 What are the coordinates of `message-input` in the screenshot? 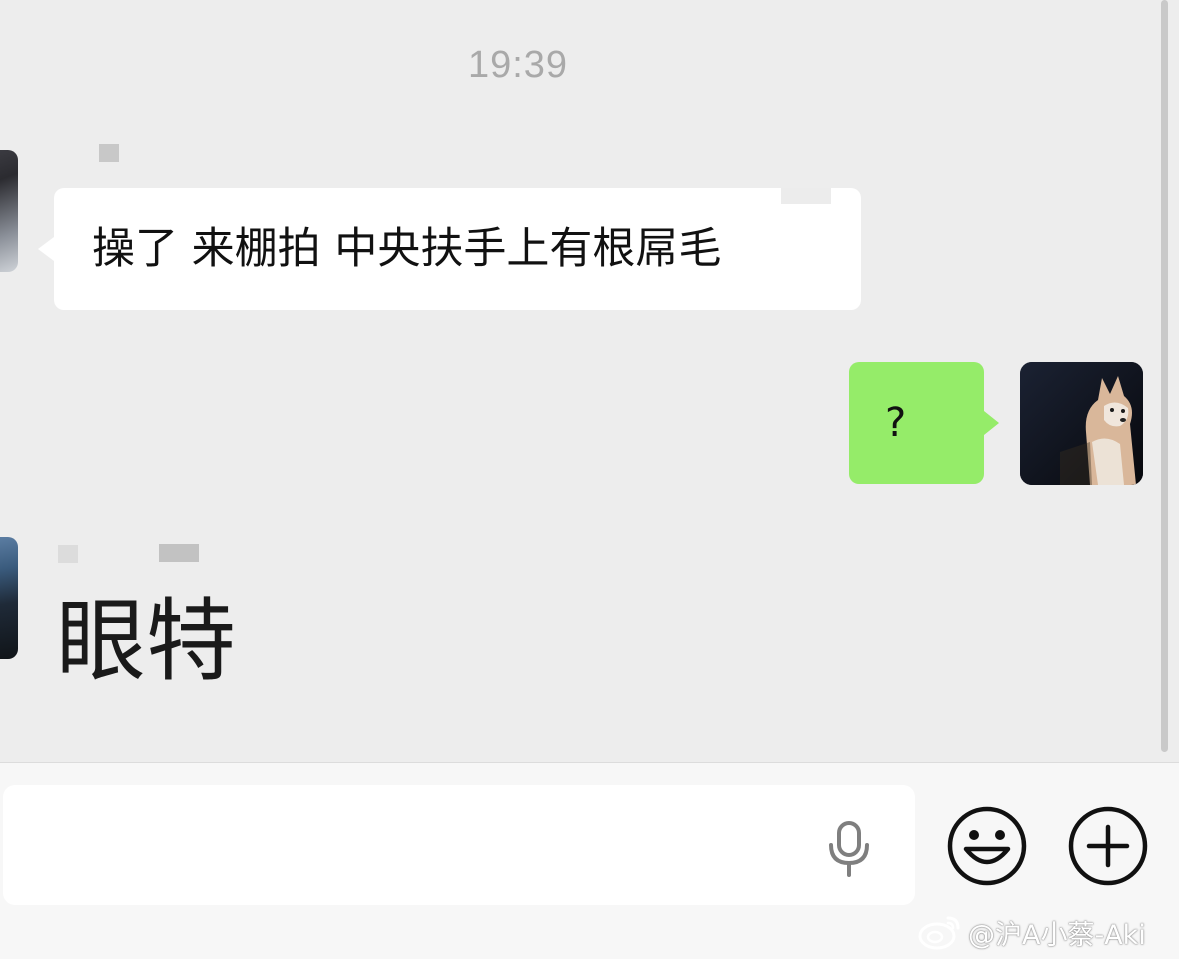 It's located at (459, 845).